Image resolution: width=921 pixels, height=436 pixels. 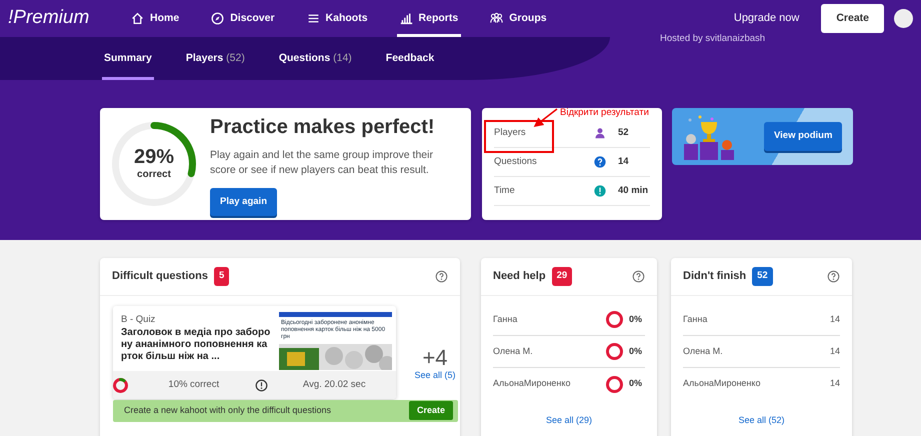 I want to click on stat-value: 52, so click(x=623, y=133).